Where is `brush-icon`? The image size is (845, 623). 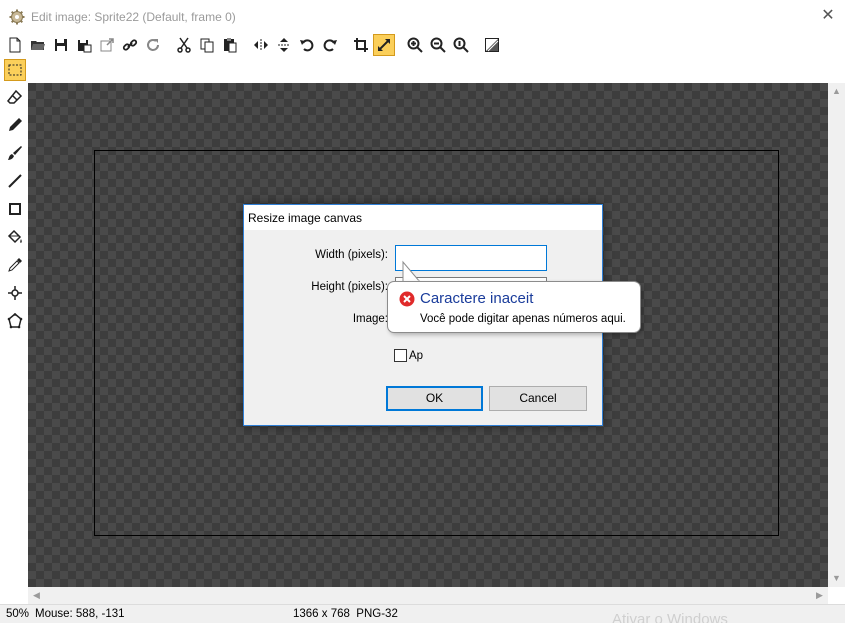
brush-icon is located at coordinates (15, 153).